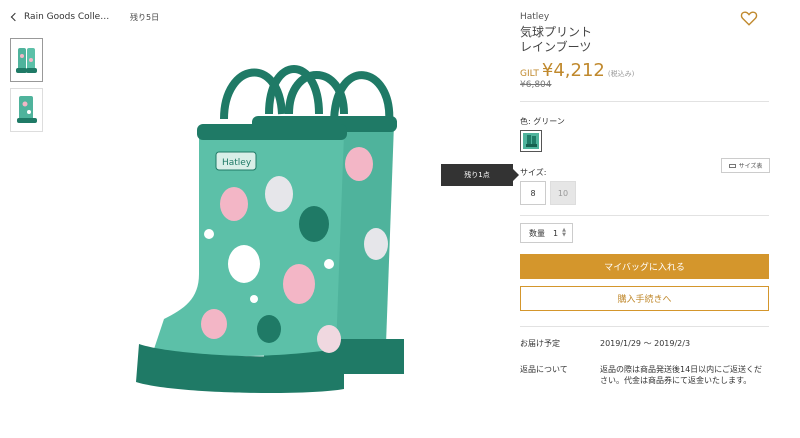  Describe the element at coordinates (544, 369) in the screenshot. I see `returns-label: 返品について` at that location.